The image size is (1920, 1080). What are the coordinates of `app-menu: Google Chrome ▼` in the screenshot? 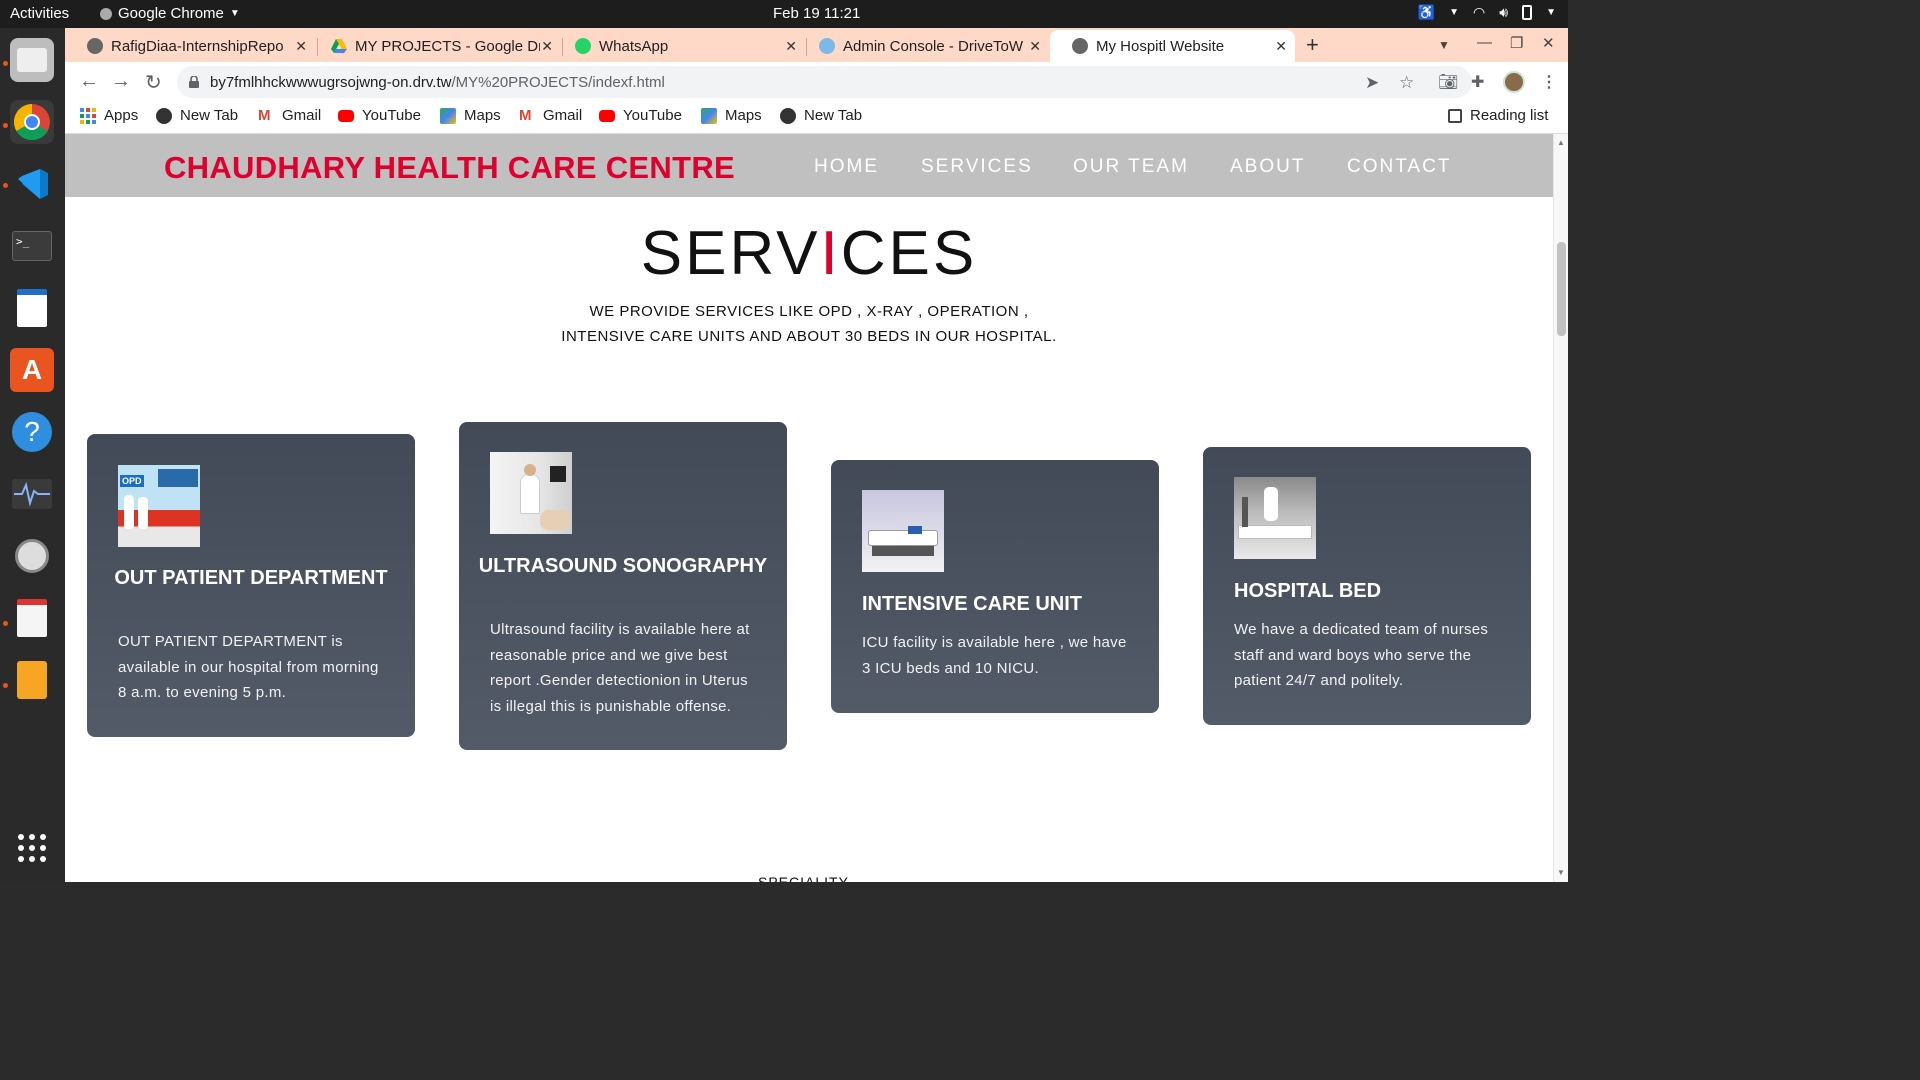 It's located at (170, 13).